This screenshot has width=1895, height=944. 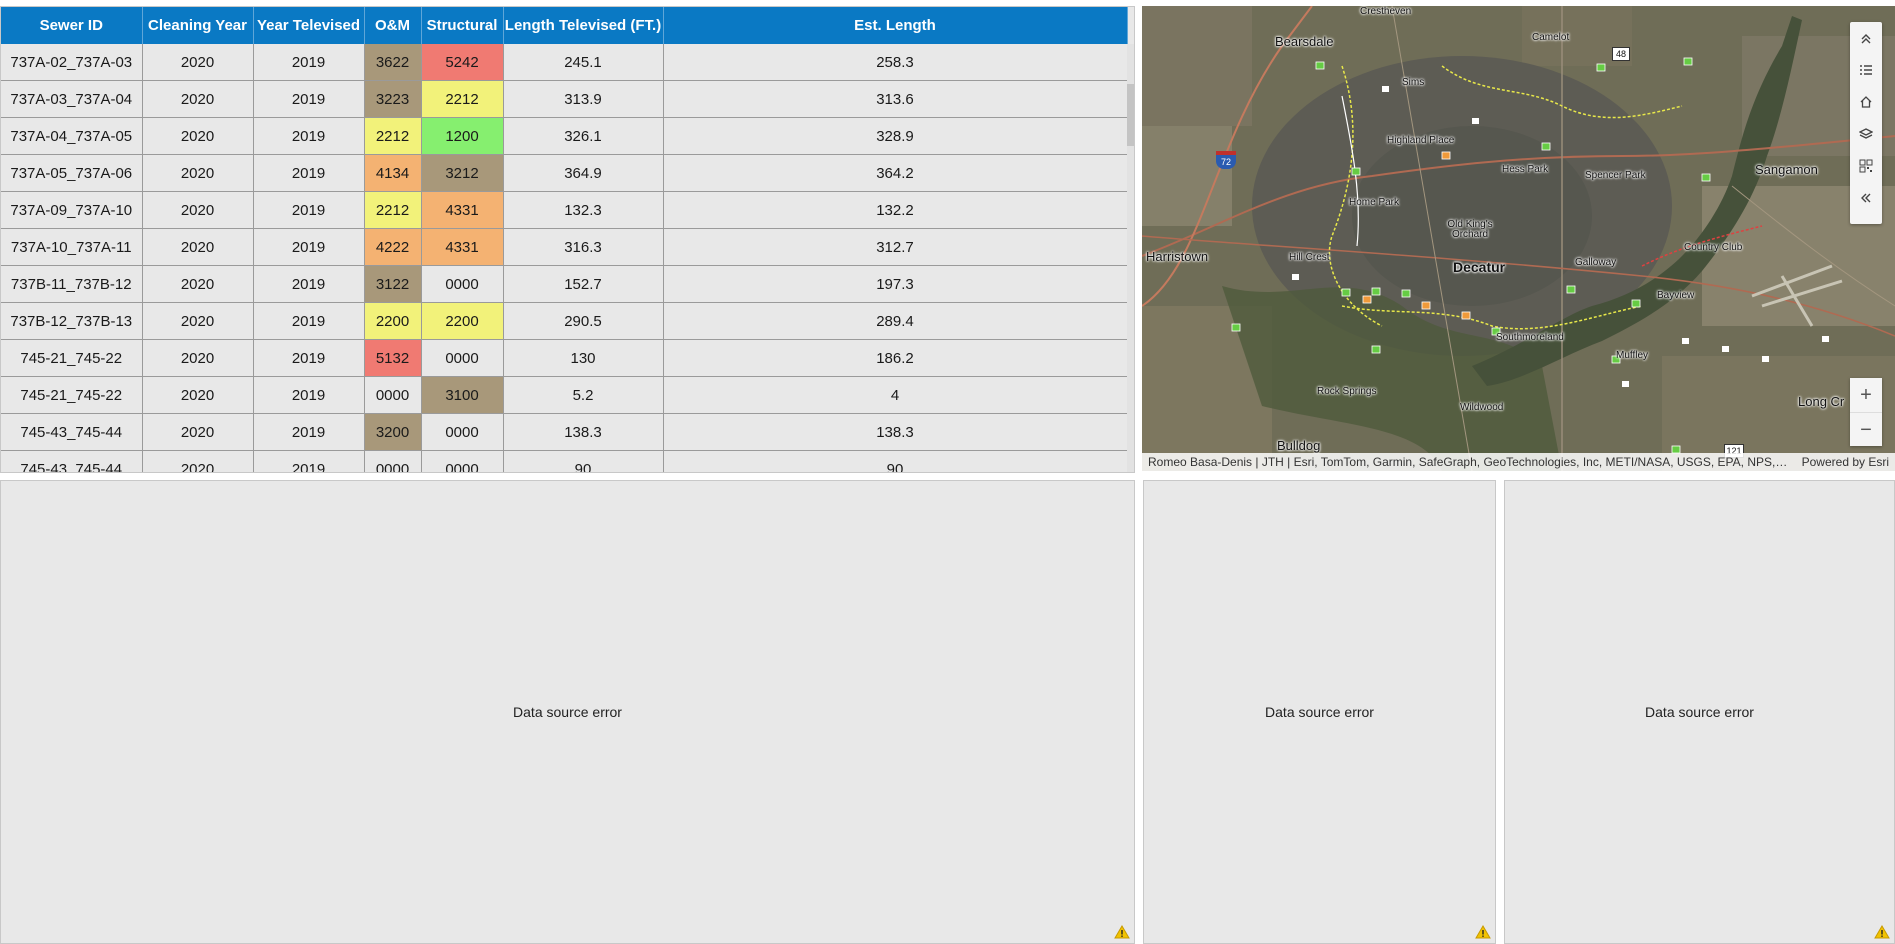 What do you see at coordinates (895, 395) in the screenshot?
I see `cell-est-length: 4` at bounding box center [895, 395].